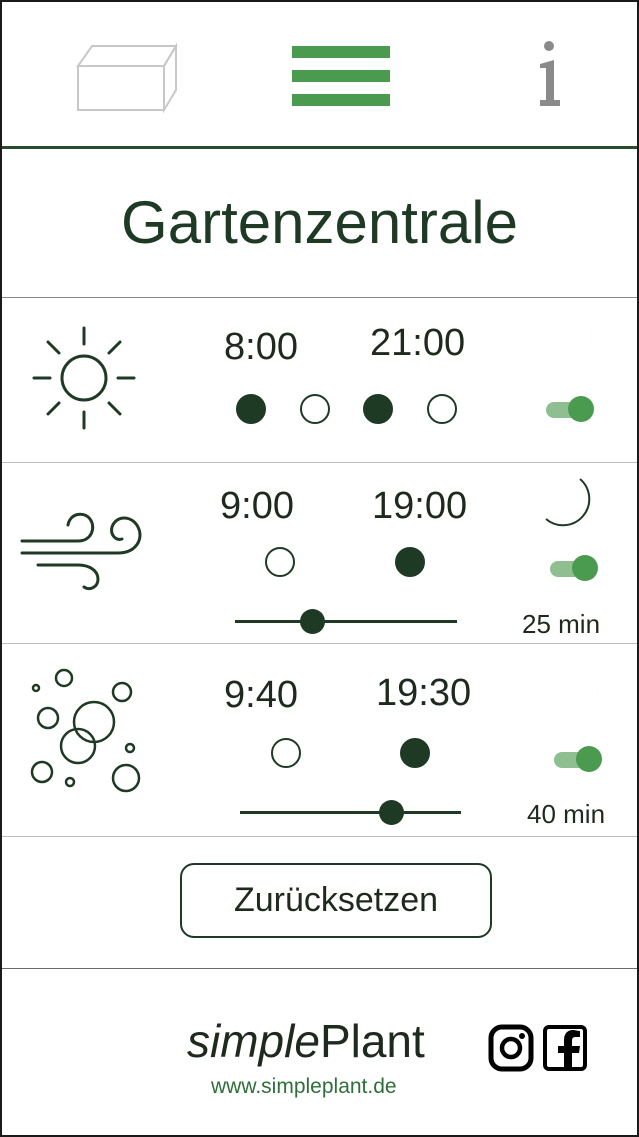  Describe the element at coordinates (257, 506) in the screenshot. I see `start-time: 9:00` at that location.